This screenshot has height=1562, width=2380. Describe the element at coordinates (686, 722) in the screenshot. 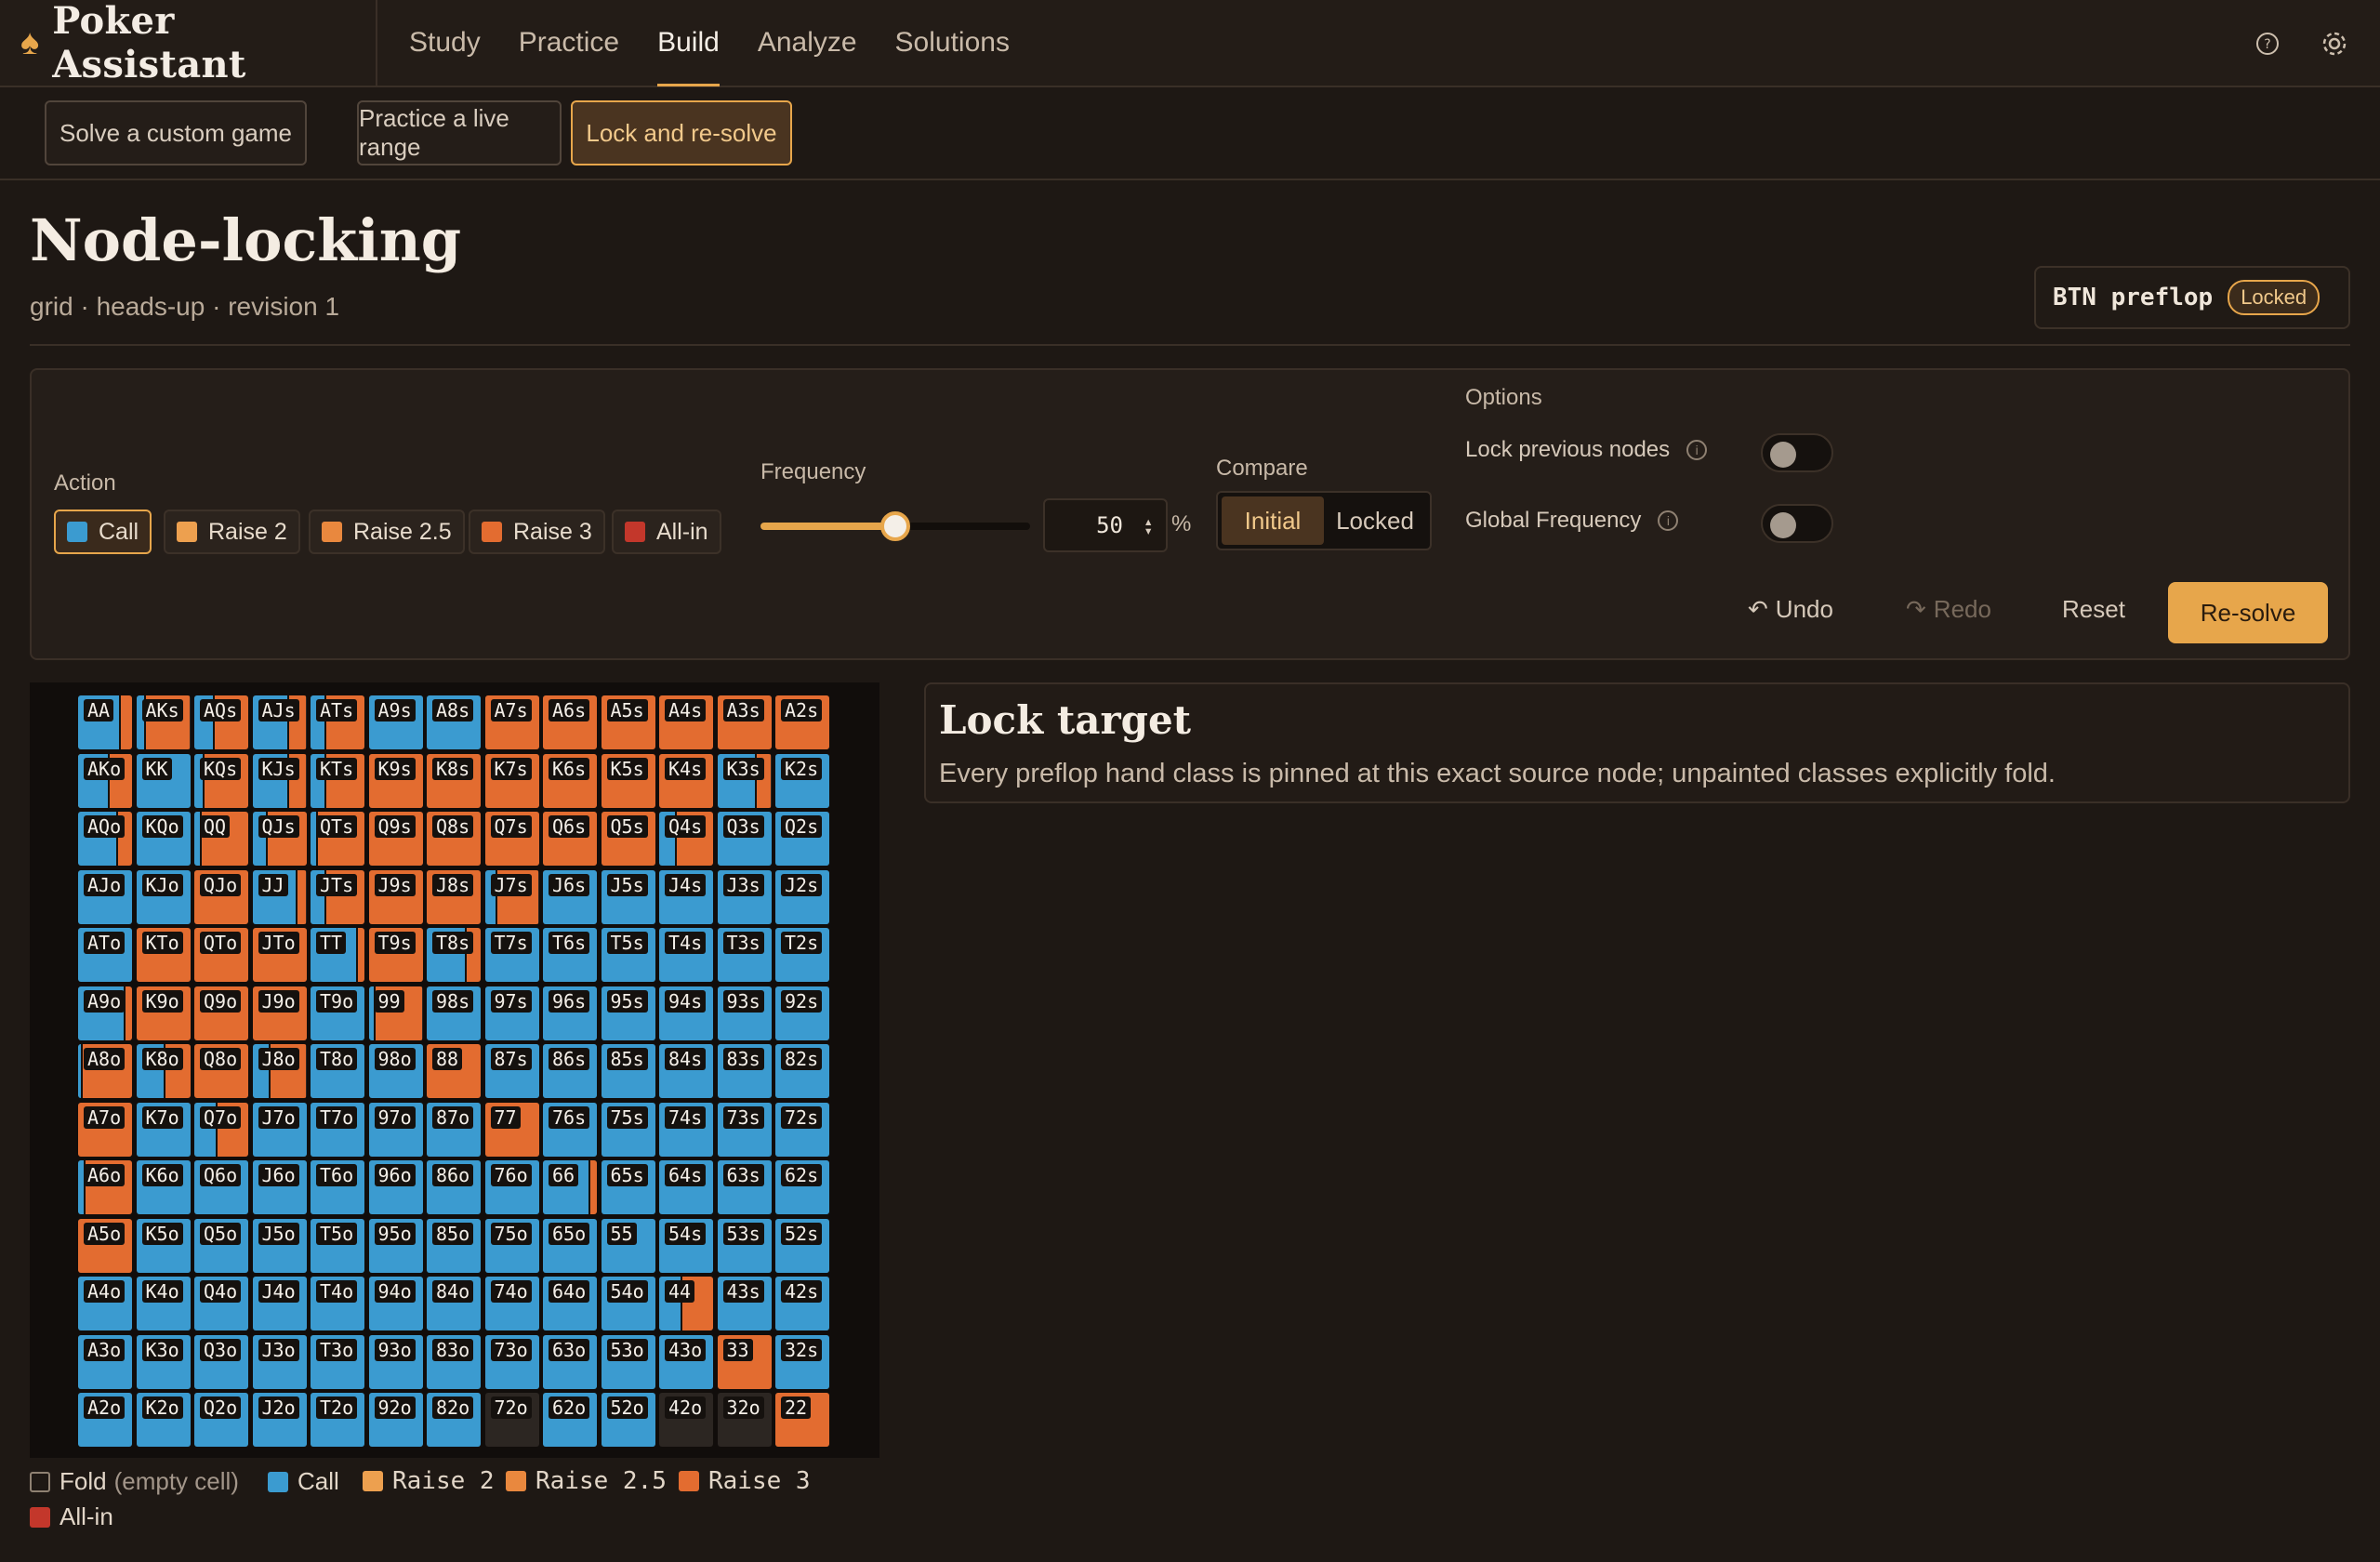

I see `hand-cell-A4s: A4s` at that location.